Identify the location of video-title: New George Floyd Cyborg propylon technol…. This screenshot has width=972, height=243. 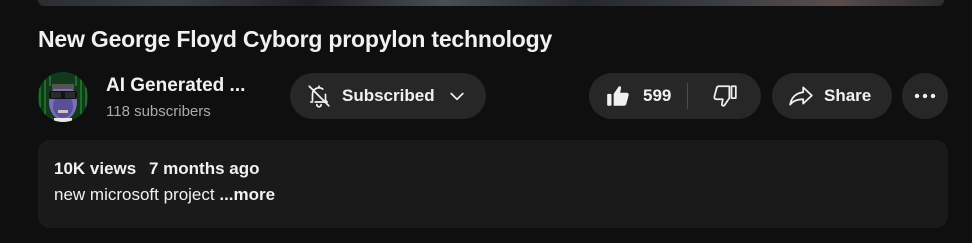
(295, 39).